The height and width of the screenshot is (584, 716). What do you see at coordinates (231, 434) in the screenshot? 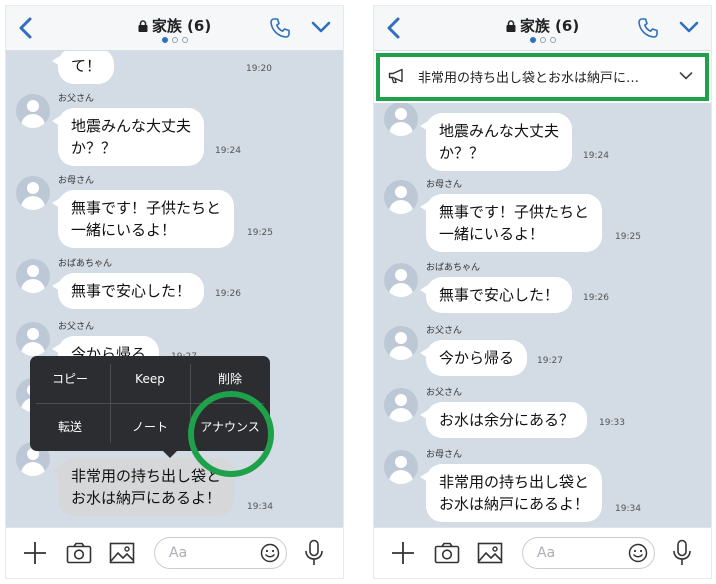
I see `highlight-circle` at bounding box center [231, 434].